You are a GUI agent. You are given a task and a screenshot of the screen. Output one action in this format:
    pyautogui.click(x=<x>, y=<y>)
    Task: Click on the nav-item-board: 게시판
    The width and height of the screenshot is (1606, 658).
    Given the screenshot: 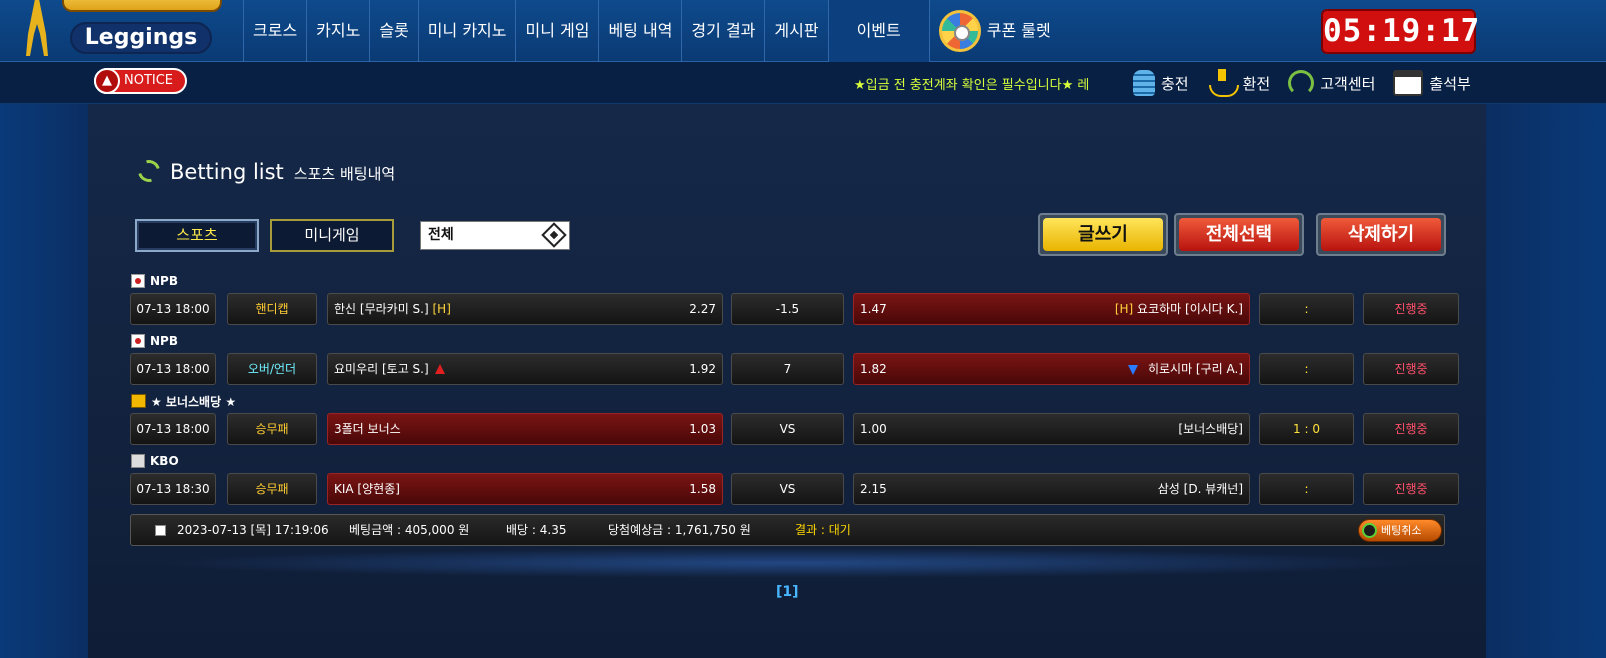 What is the action you would take?
    pyautogui.click(x=795, y=31)
    